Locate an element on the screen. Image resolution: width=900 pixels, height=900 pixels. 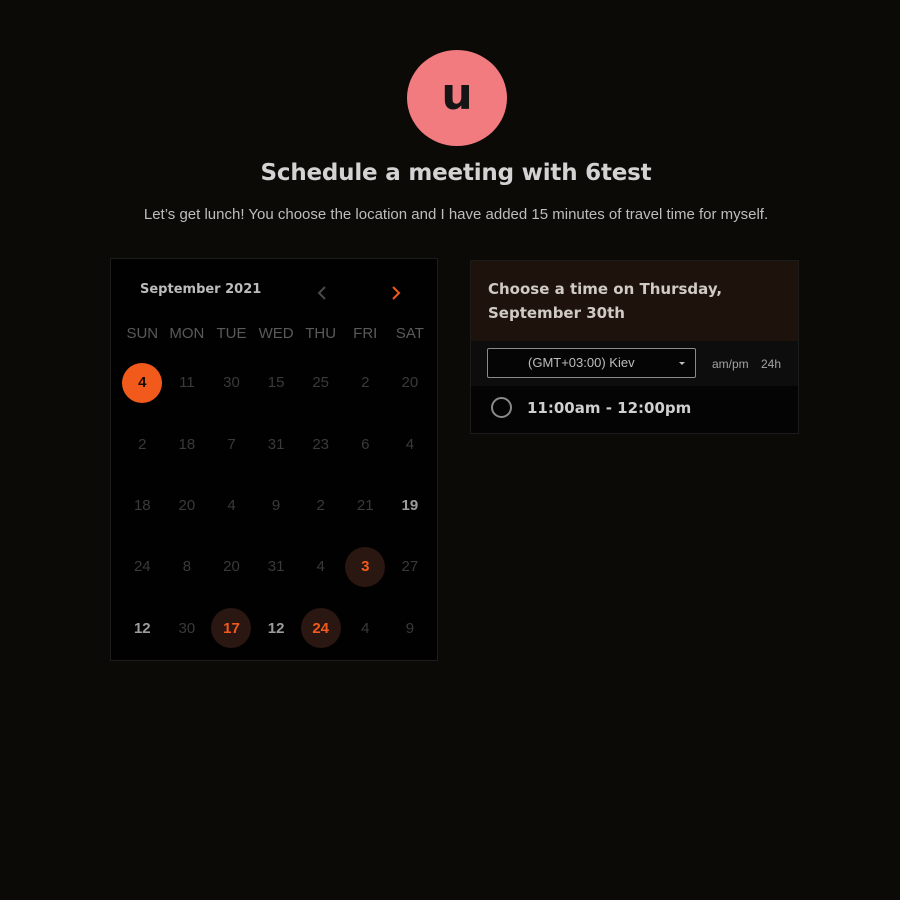
day-number: 21 is located at coordinates (365, 505).